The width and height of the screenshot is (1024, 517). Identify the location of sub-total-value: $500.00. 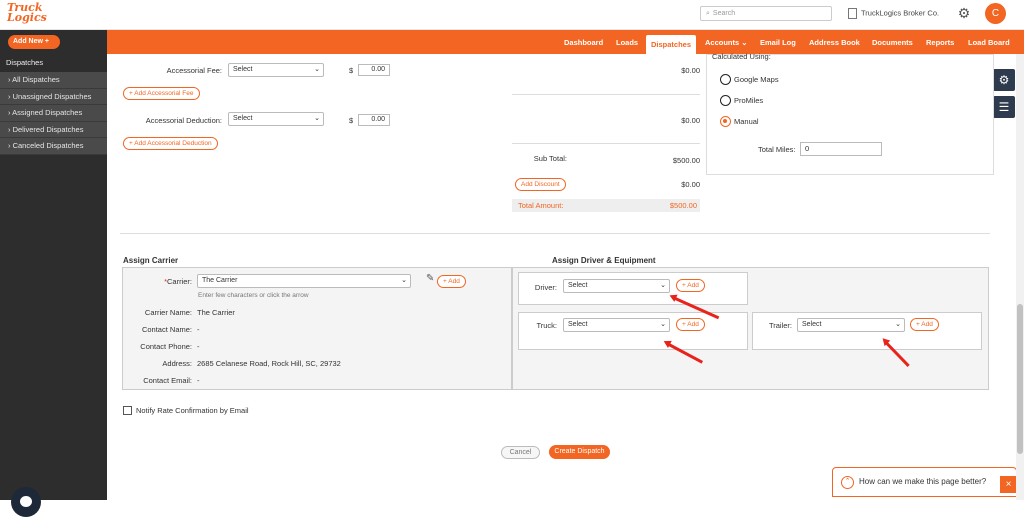
(686, 160).